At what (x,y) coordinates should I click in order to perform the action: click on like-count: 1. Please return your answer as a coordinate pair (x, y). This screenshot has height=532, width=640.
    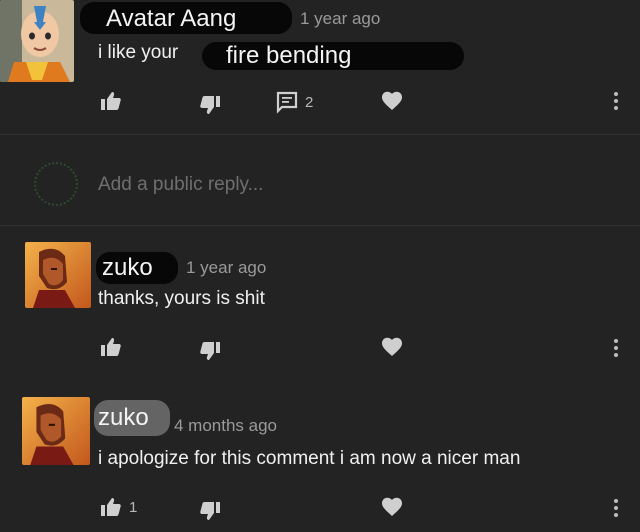
    Looking at the image, I should click on (133, 507).